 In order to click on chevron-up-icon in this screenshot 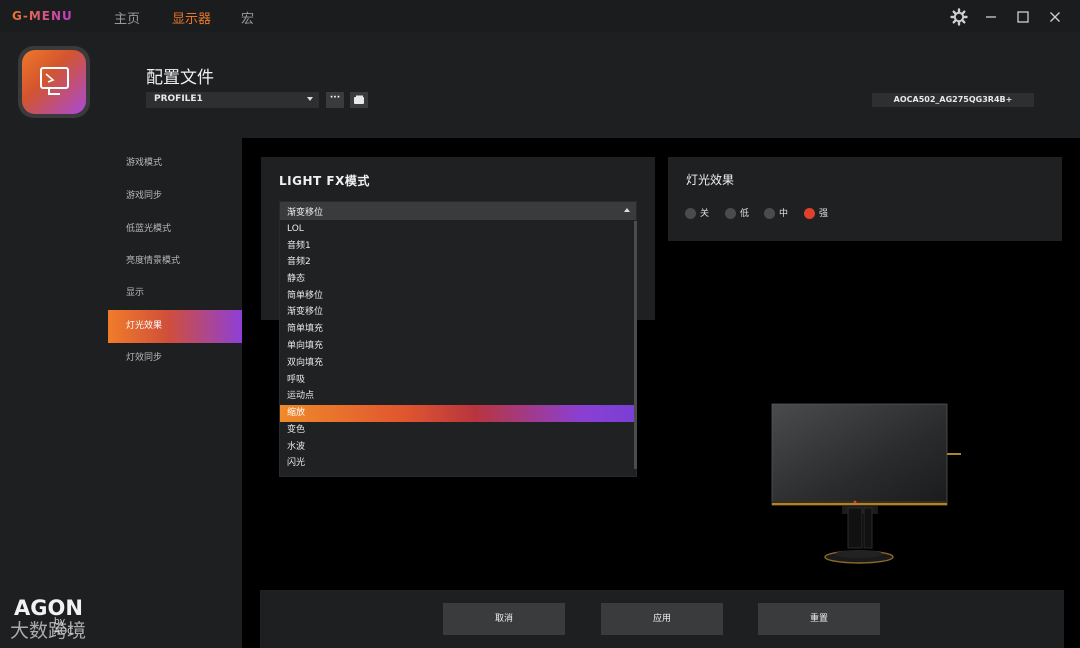, I will do `click(627, 210)`.